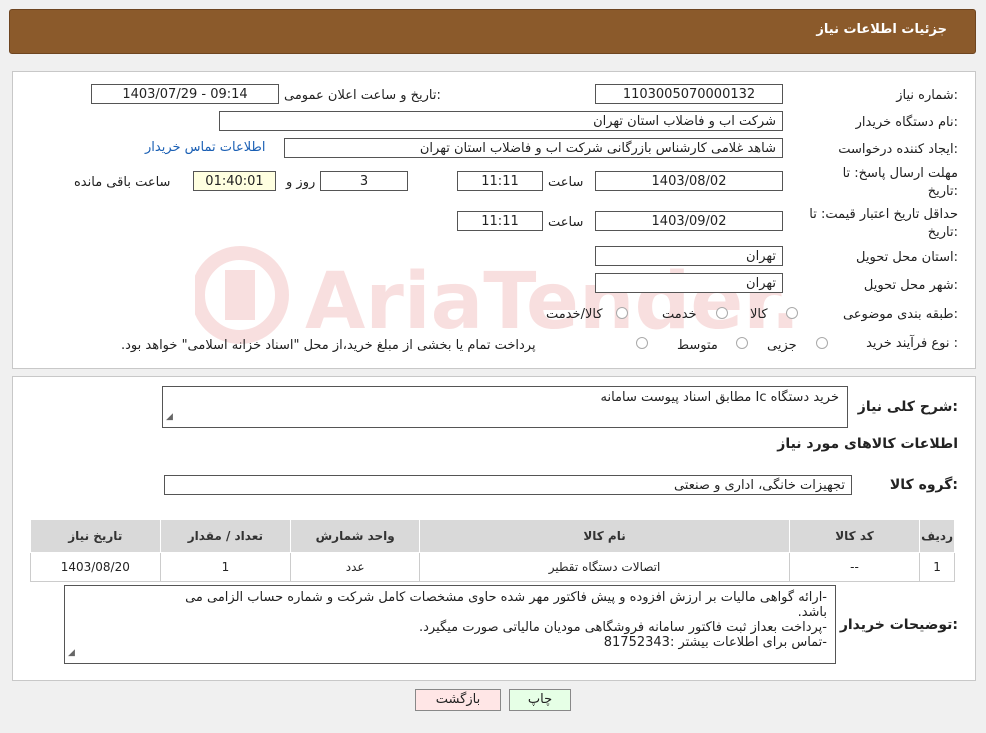 The image size is (986, 733). What do you see at coordinates (679, 314) in the screenshot?
I see `category-service-label: خدمت` at bounding box center [679, 314].